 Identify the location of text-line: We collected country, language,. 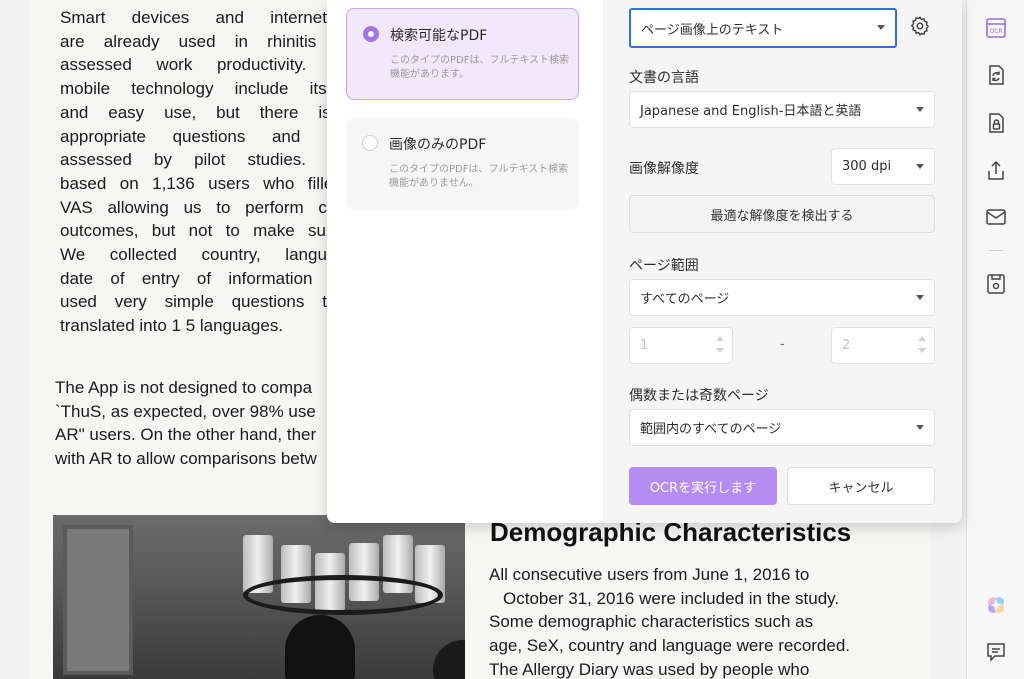
(210, 255).